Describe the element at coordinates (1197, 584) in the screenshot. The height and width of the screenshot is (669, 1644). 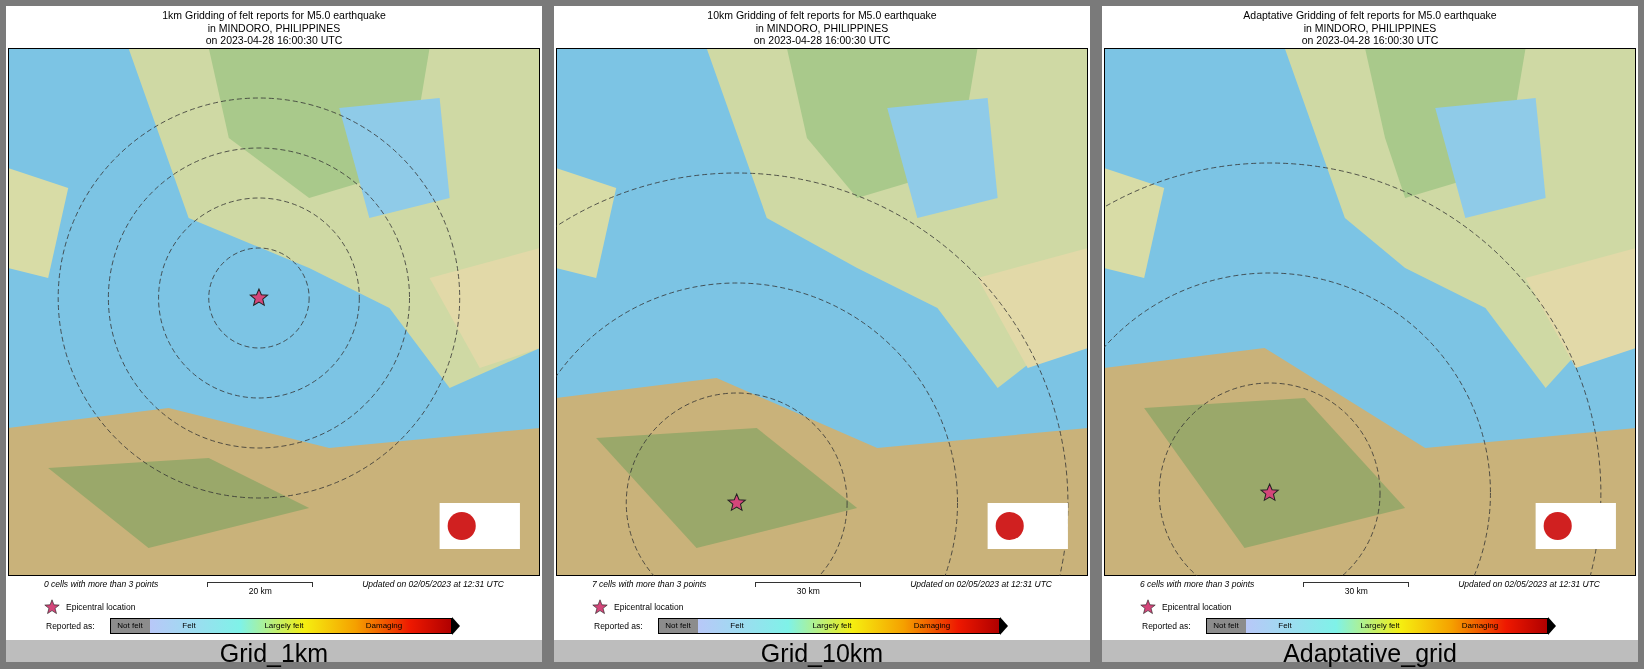
I see `cells-note: 6 cells with more than 3 points` at that location.